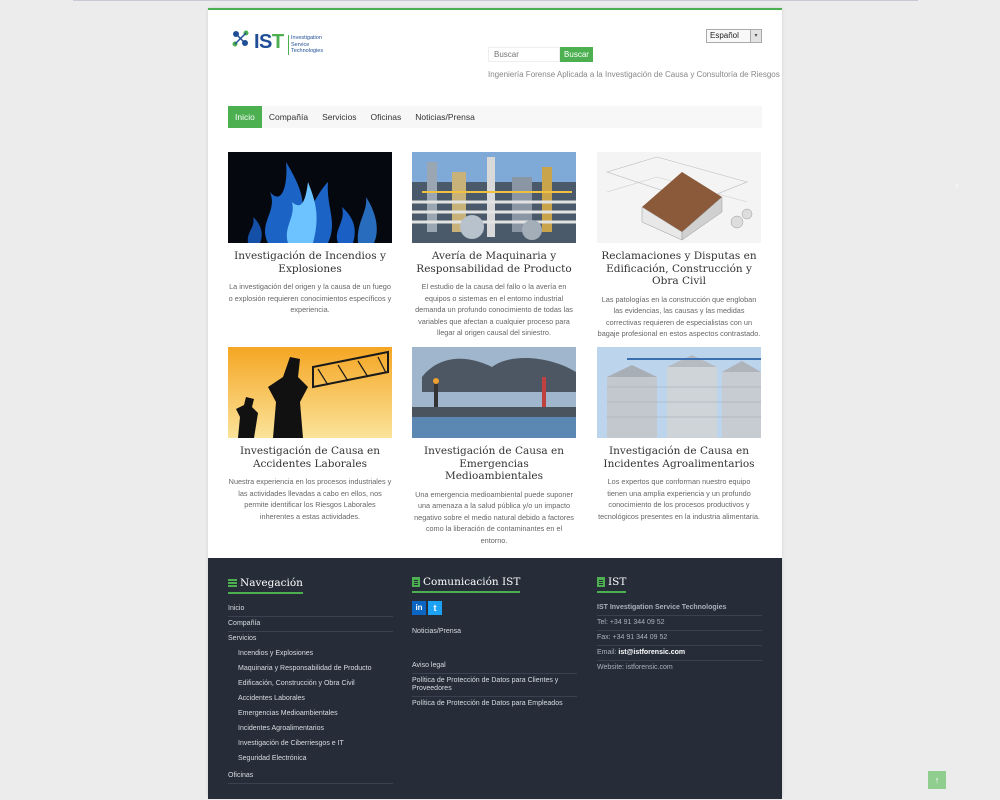  I want to click on contact-email-link: ist@istforensic.com, so click(651, 652).